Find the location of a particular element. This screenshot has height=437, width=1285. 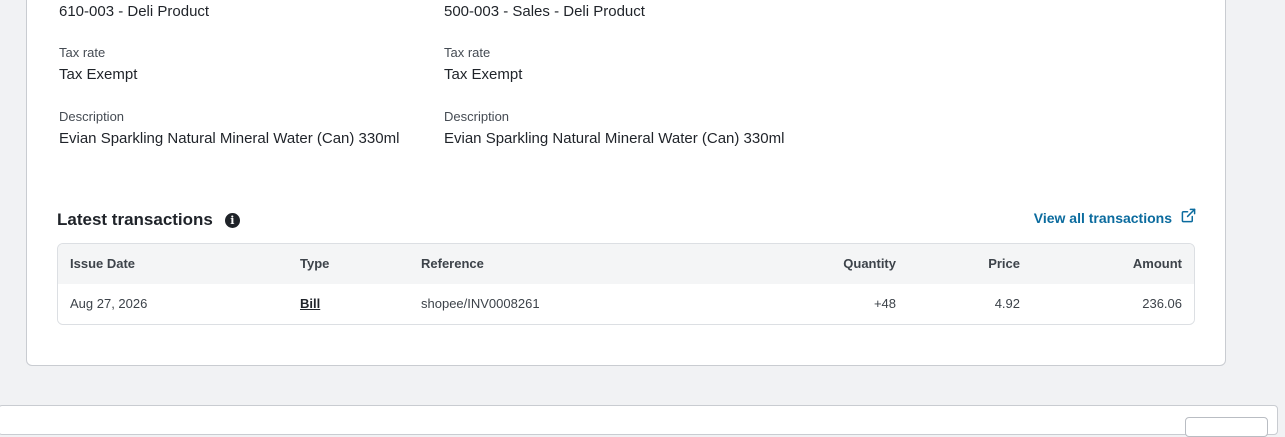

sales-tax-rate-value: Tax Exempt is located at coordinates (483, 74).